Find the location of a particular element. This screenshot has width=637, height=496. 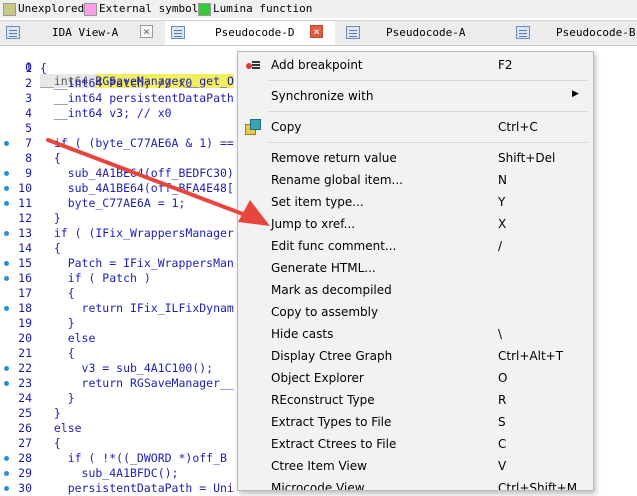

menu-item-label: Remove return value is located at coordinates (334, 158).